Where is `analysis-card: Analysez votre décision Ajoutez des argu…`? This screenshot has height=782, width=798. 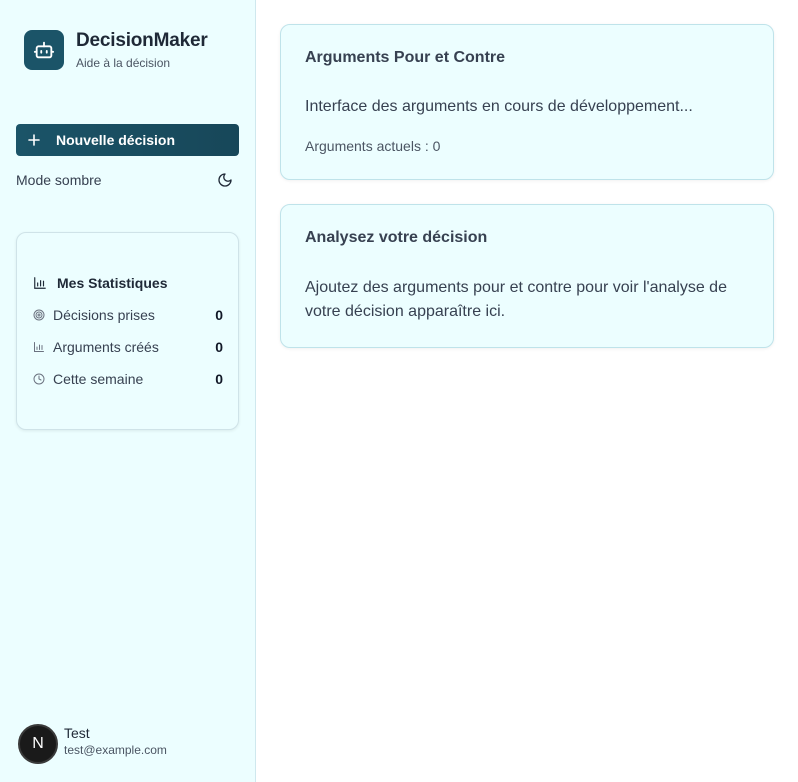
analysis-card: Analysez votre décision Ajoutez des argu… is located at coordinates (527, 276).